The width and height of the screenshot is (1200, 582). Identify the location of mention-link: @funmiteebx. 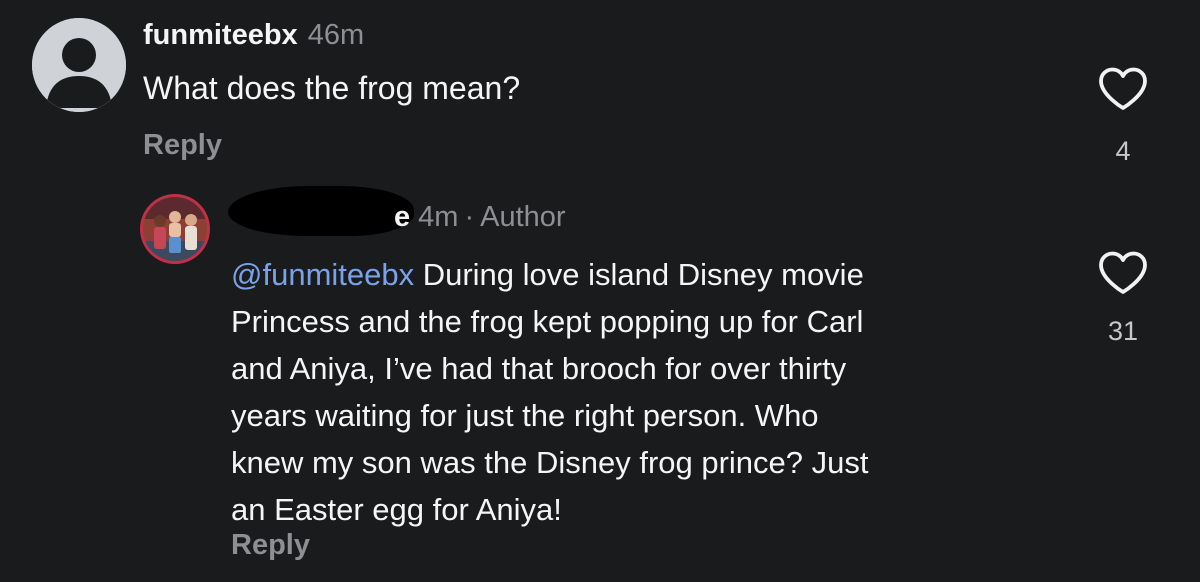
(322, 274).